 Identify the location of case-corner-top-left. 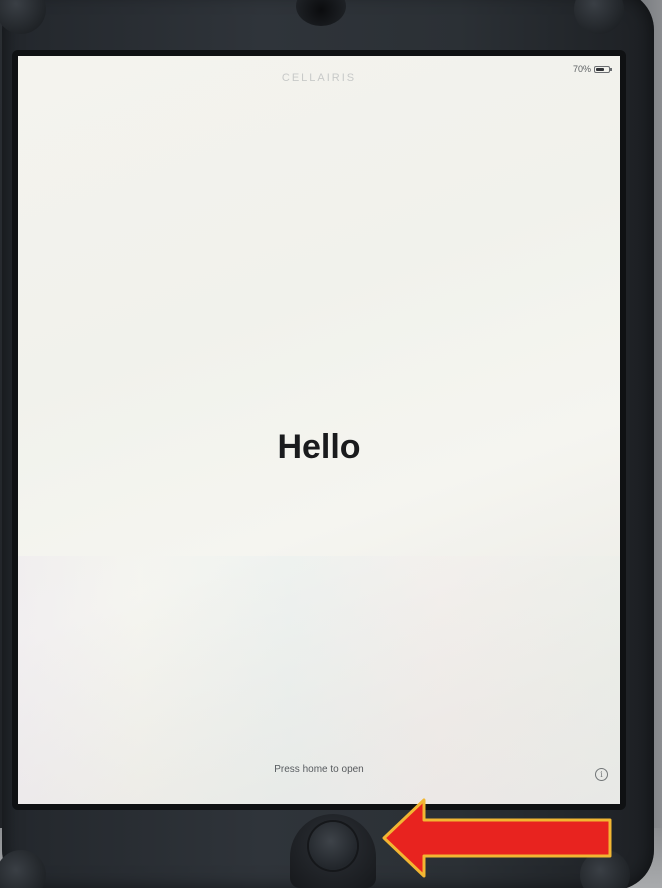
(23, 17).